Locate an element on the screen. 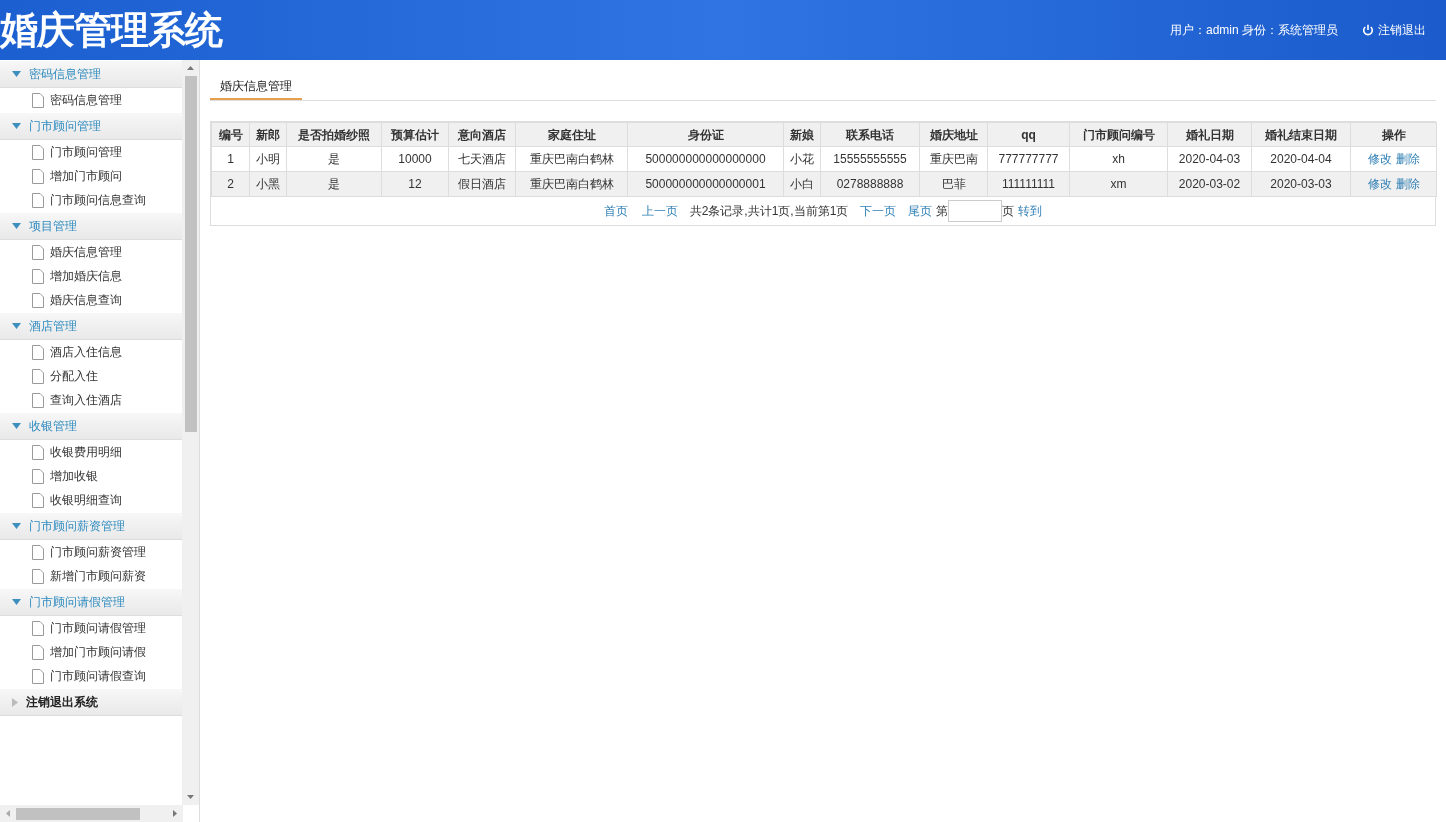  column-header: 操作 is located at coordinates (1393, 134).